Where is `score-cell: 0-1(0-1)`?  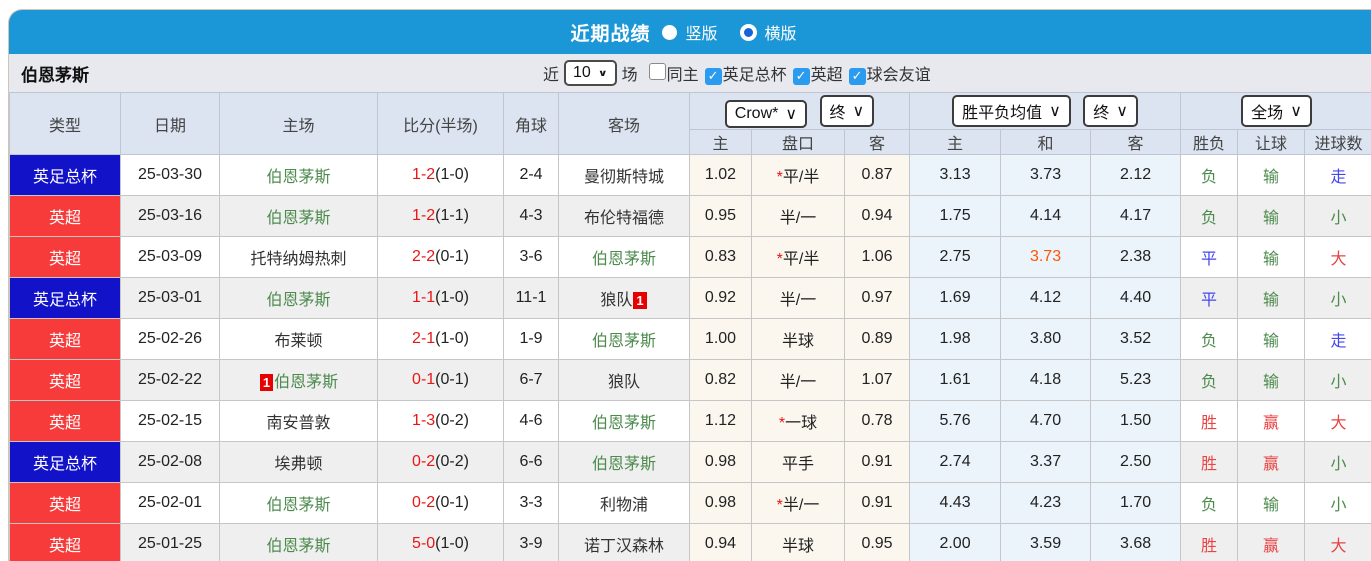 score-cell: 0-1(0-1) is located at coordinates (440, 380).